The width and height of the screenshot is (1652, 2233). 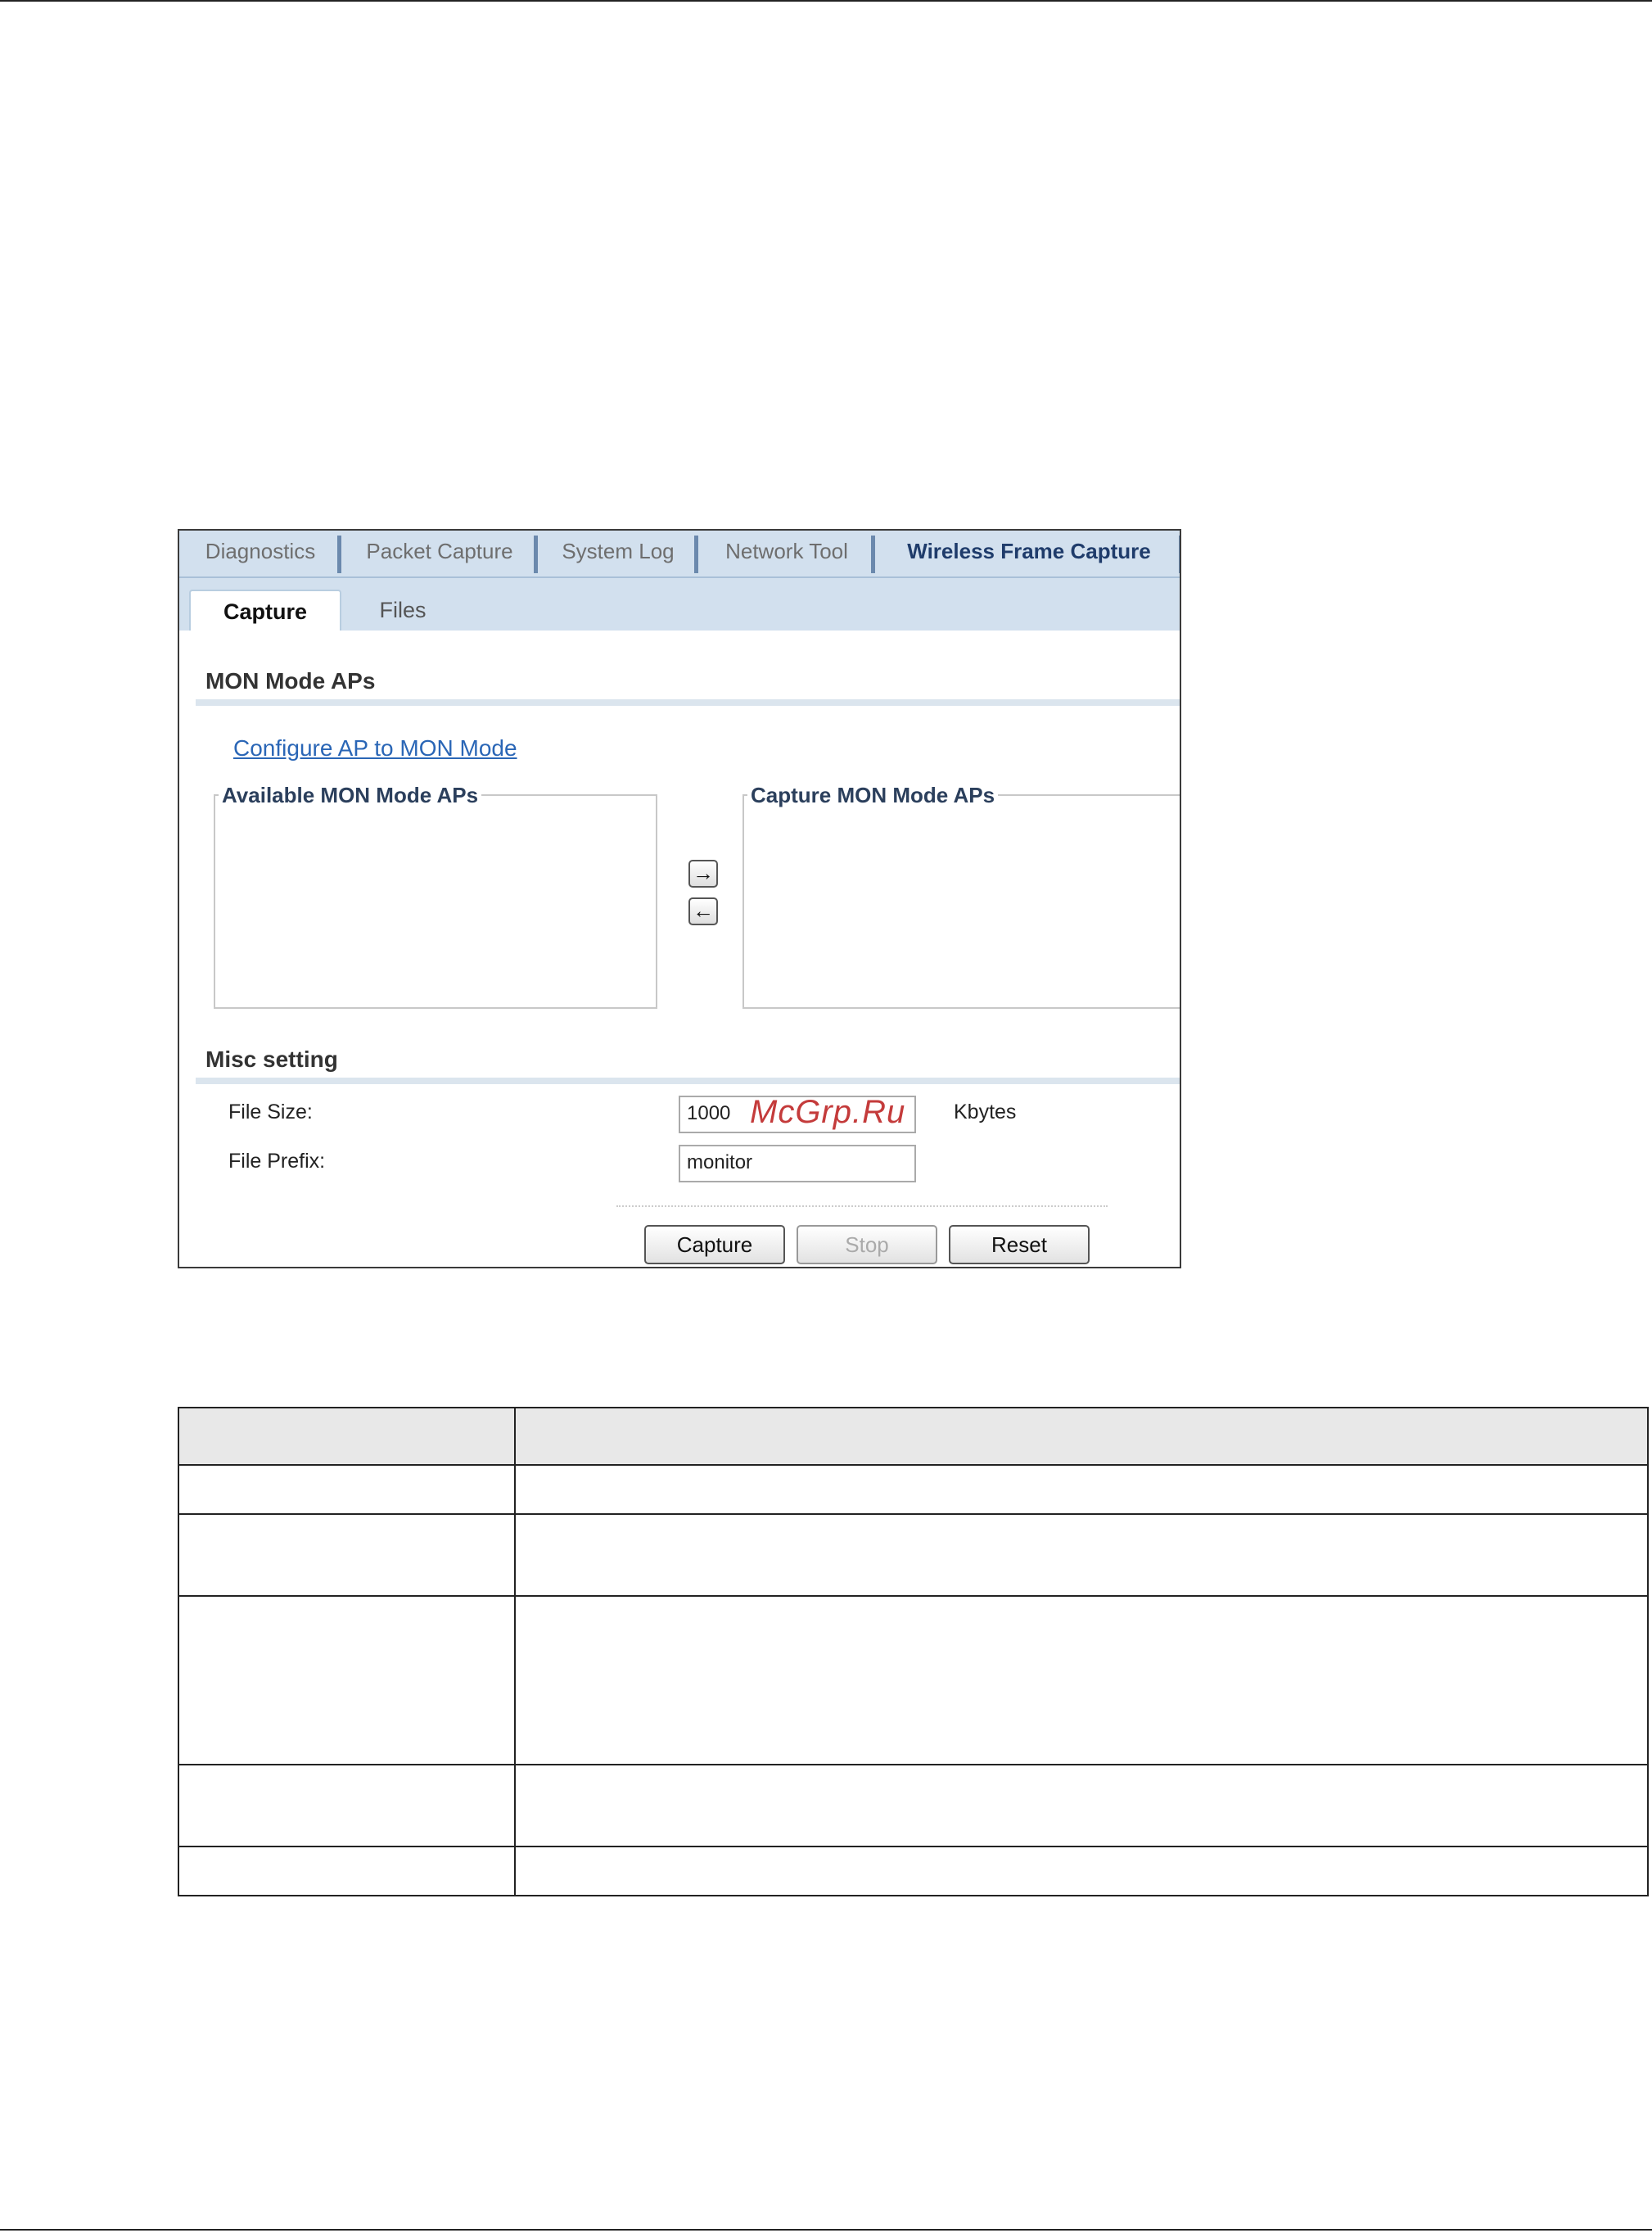 I want to click on misc-section-title: Misc setting, so click(x=271, y=1059).